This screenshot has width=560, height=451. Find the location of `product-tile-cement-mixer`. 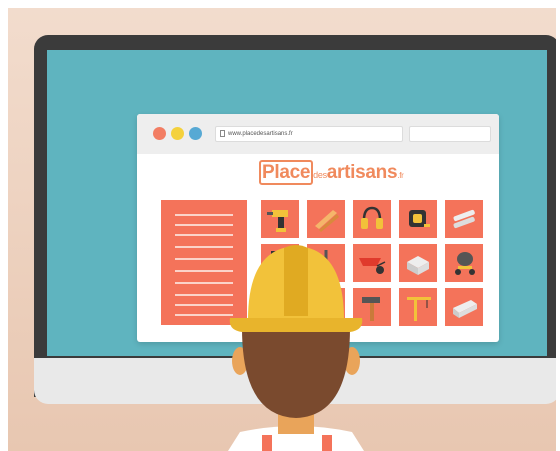

product-tile-cement-mixer is located at coordinates (464, 263).